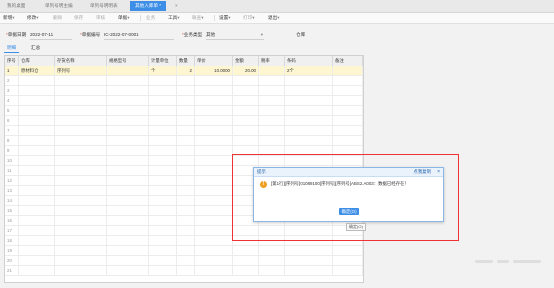 This screenshot has height=288, width=554. Describe the element at coordinates (81, 71) in the screenshot. I see `cell-item: 序列号` at that location.